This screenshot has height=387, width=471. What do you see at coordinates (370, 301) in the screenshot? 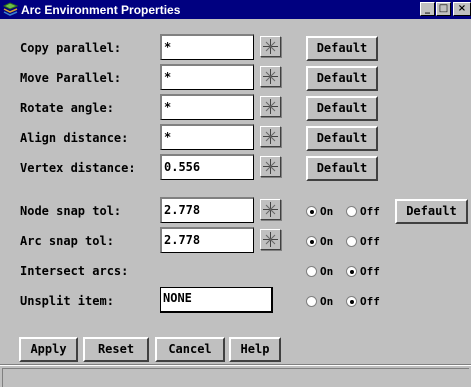
I see `unsplit-off-label: Off` at bounding box center [370, 301].